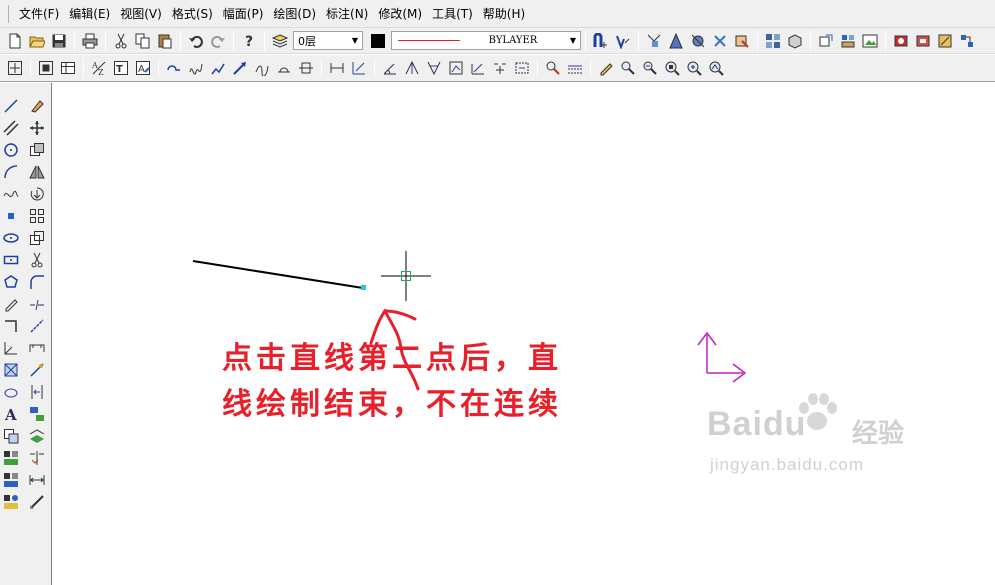 Image resolution: width=995 pixels, height=585 pixels. Describe the element at coordinates (15, 41) in the screenshot. I see `new-file-icon` at that location.